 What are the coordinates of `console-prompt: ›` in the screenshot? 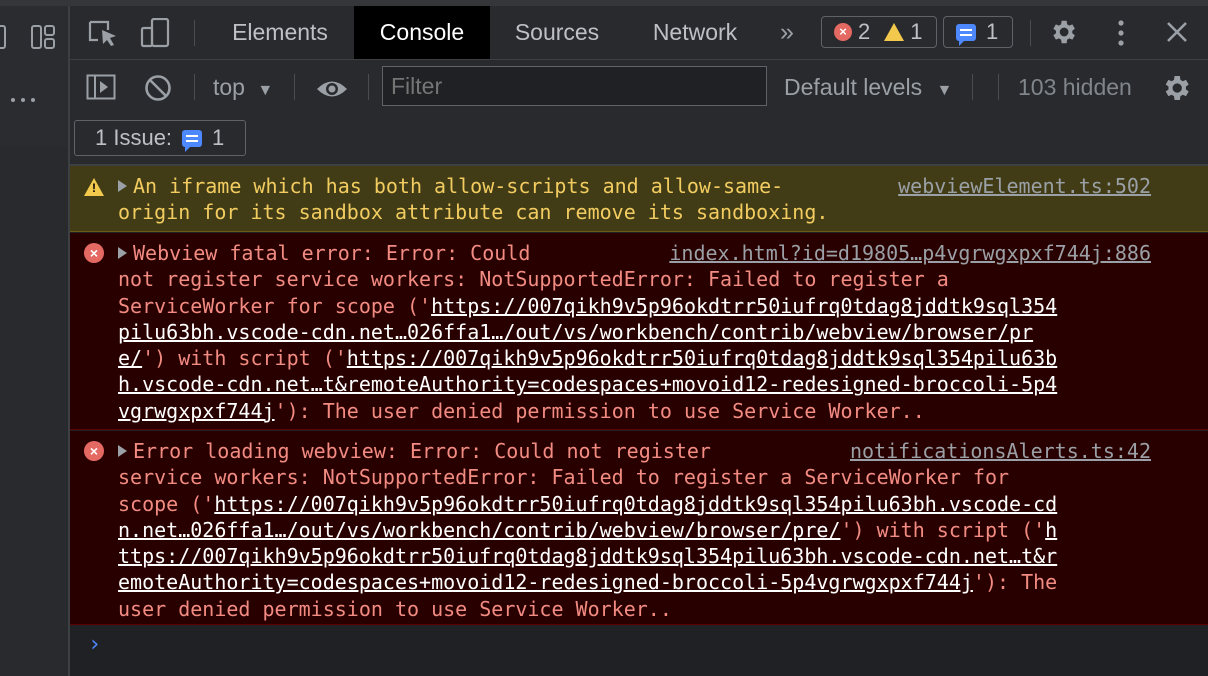 It's located at (94, 644).